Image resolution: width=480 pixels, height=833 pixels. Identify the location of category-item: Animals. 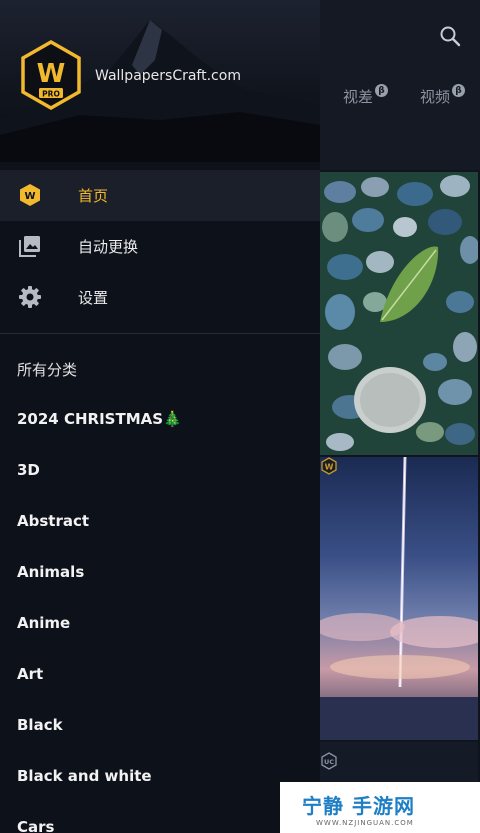
(50, 572).